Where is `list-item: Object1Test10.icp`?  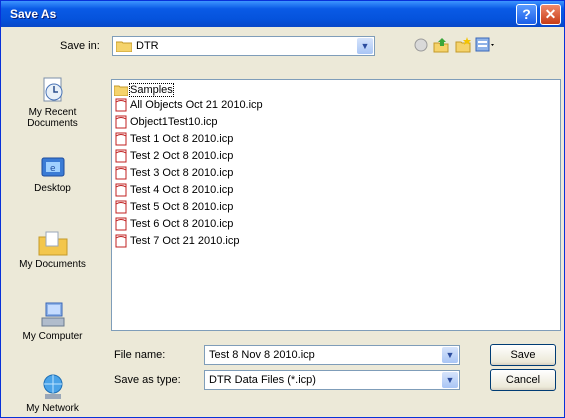 list-item: Object1Test10.icp is located at coordinates (165, 122).